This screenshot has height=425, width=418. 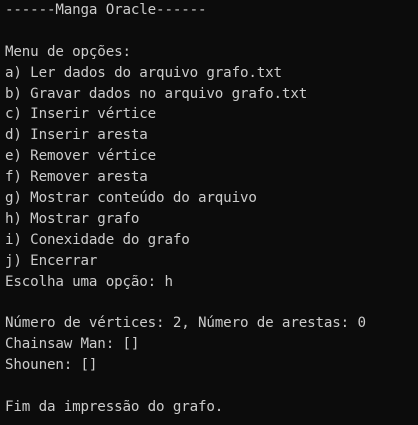 I want to click on menu-item-d: d) Inserir aresta, so click(x=76, y=135).